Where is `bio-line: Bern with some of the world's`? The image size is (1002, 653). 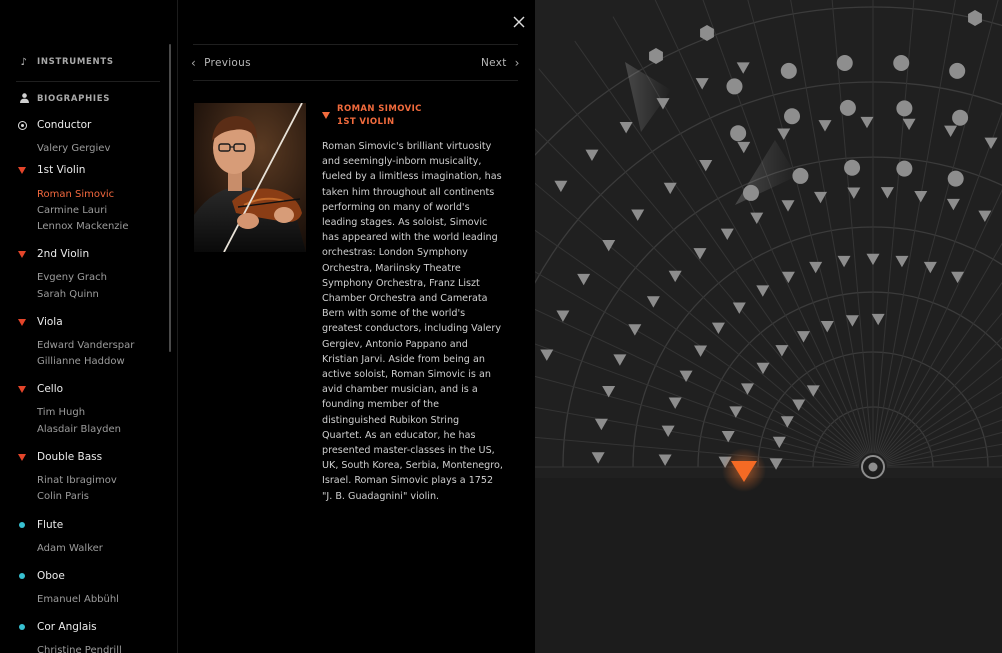 bio-line: Bern with some of the world's is located at coordinates (394, 314).